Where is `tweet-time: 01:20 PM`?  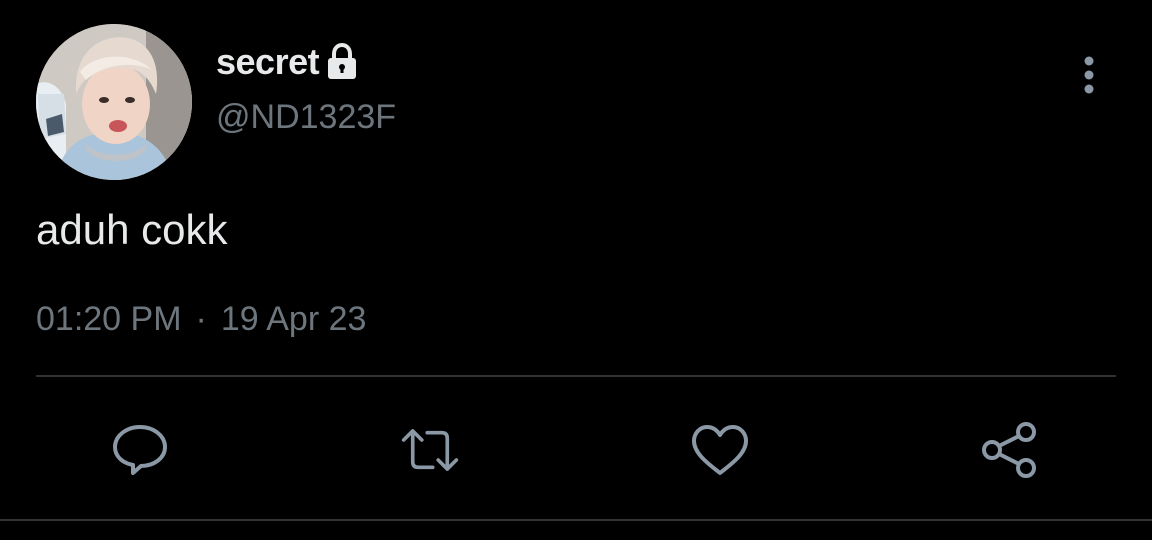
tweet-time: 01:20 PM is located at coordinates (109, 319).